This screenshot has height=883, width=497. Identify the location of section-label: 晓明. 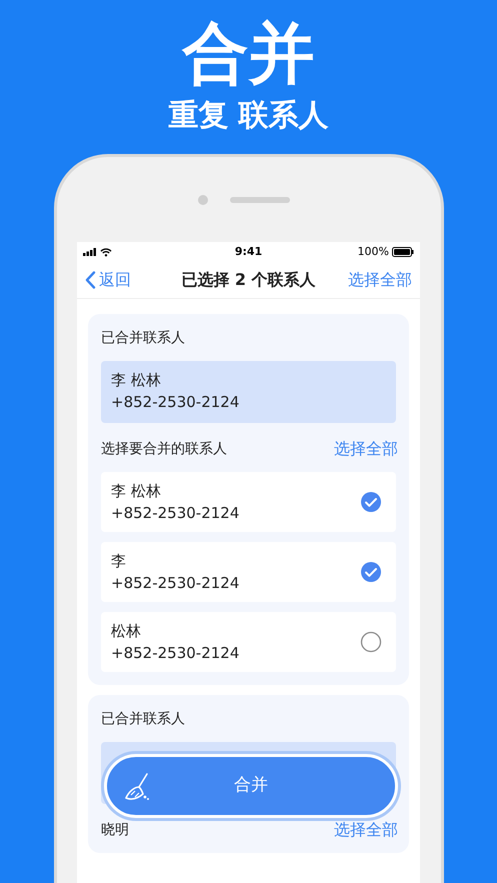
(115, 830).